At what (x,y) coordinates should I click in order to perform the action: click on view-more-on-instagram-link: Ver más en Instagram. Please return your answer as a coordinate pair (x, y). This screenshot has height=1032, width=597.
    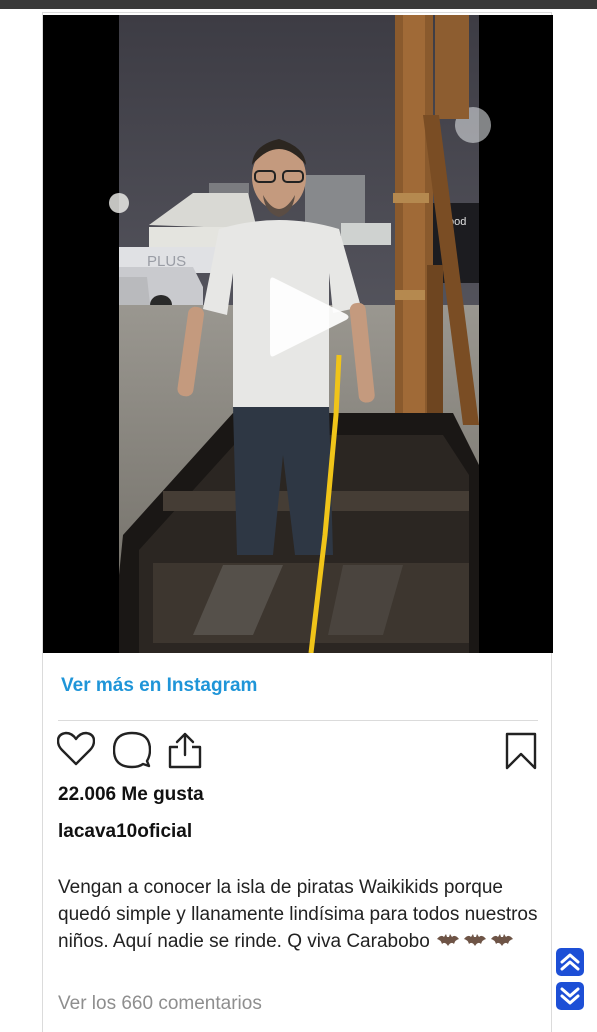
    Looking at the image, I should click on (159, 686).